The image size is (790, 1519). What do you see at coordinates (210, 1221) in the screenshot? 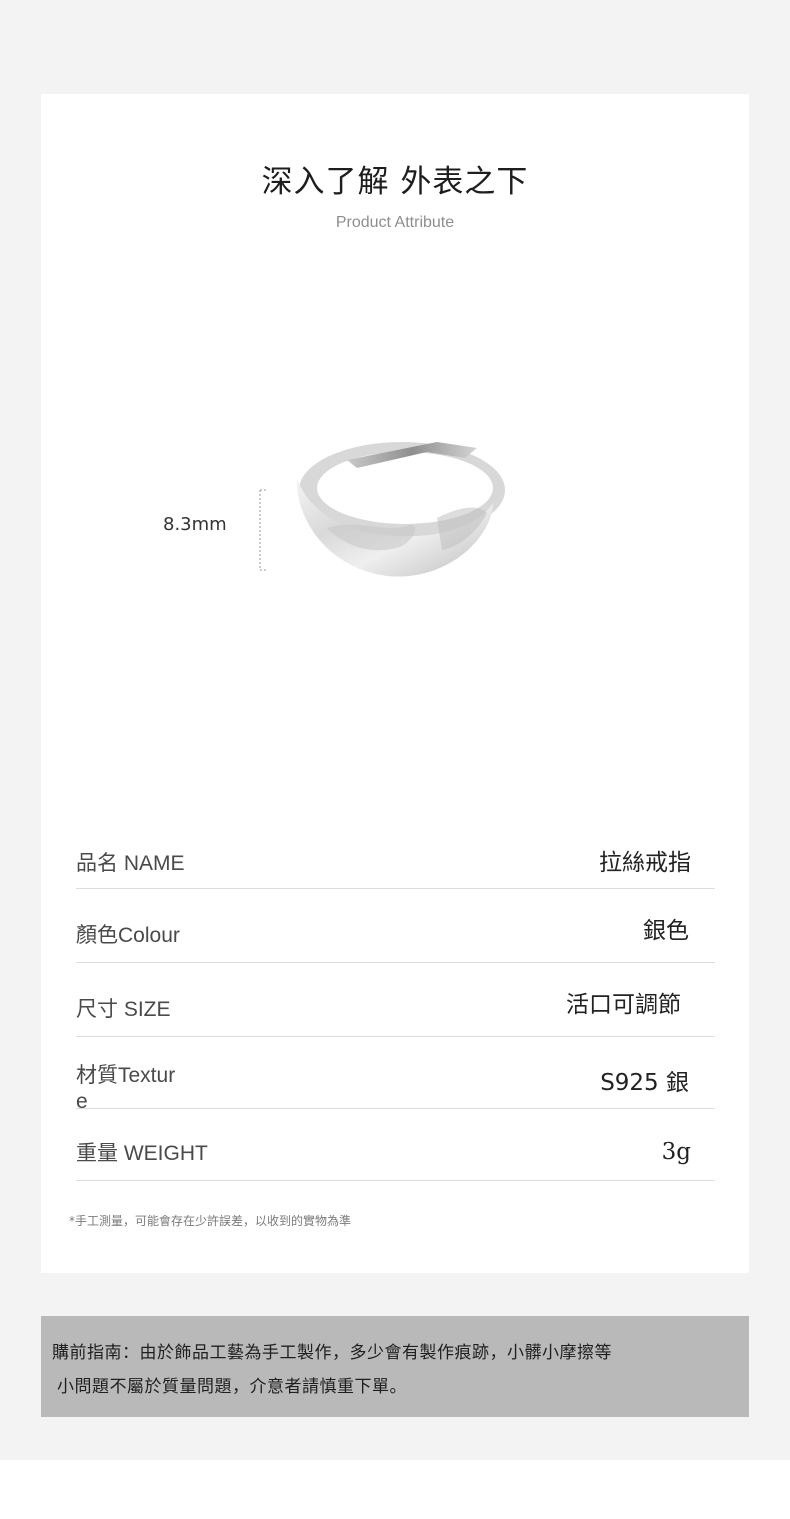
I see `measurement-note: *手工測量，可能會存在少許誤差，以收到的實物為準` at bounding box center [210, 1221].